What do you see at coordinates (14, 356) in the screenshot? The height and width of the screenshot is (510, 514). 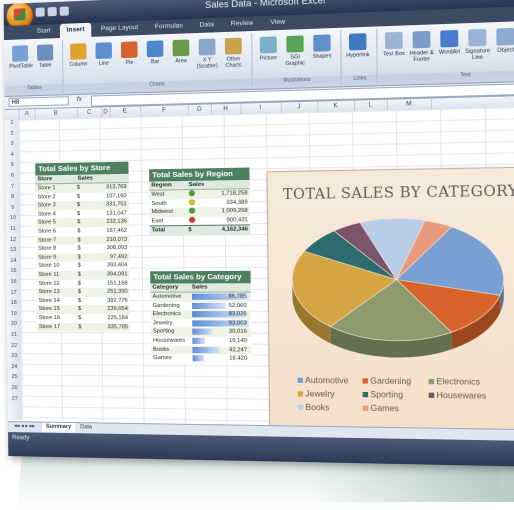 I see `row-header: 23` at bounding box center [14, 356].